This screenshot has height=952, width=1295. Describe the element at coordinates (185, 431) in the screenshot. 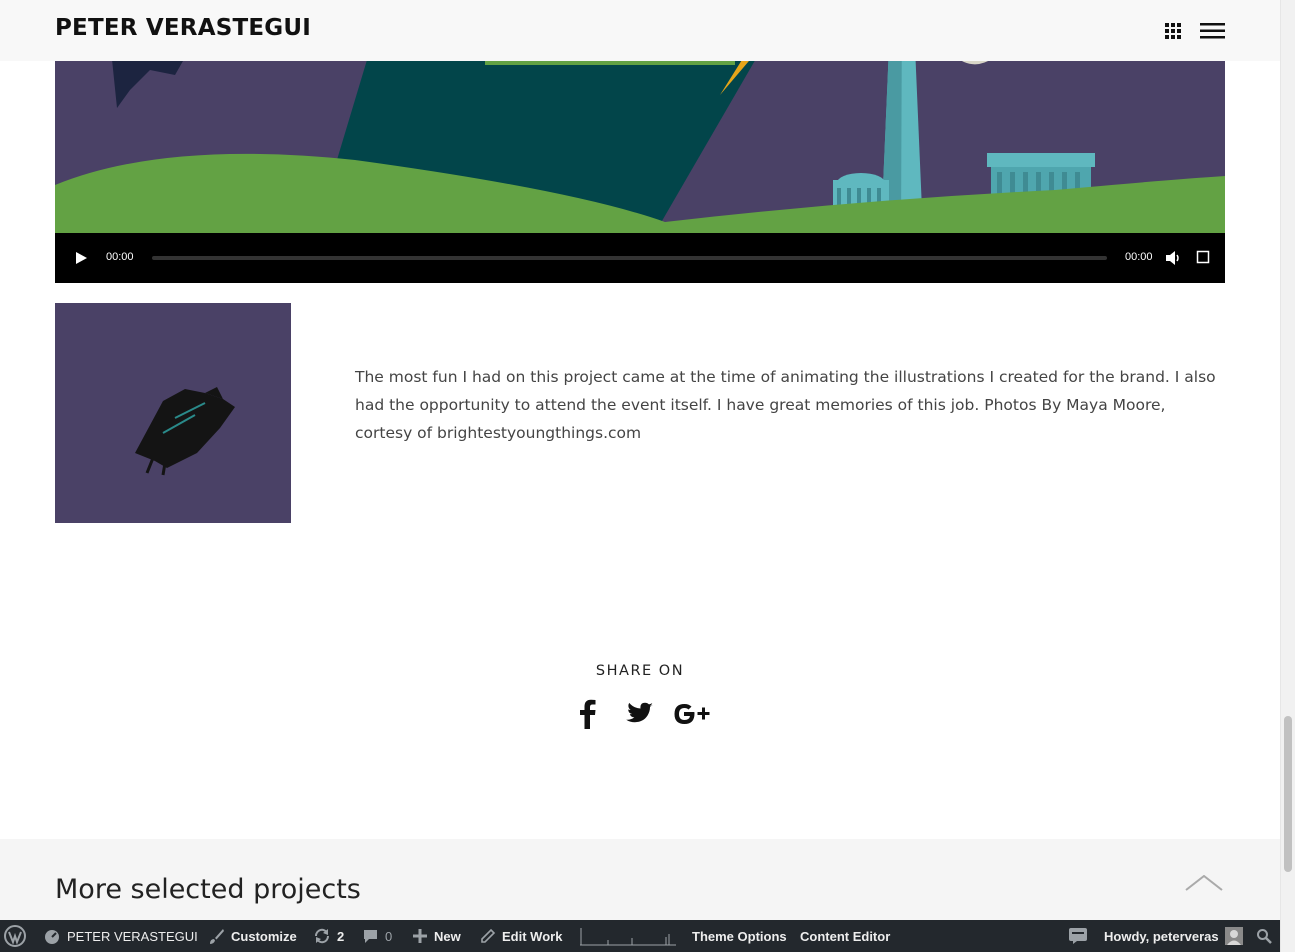

I see `bat-illustration` at that location.